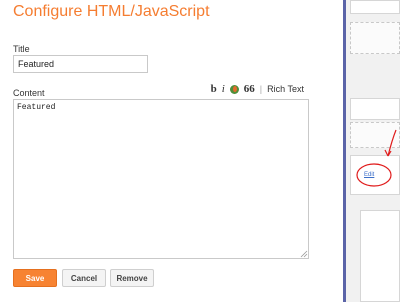 The height and width of the screenshot is (302, 400). Describe the element at coordinates (369, 175) in the screenshot. I see `edit-link: Edit` at that location.